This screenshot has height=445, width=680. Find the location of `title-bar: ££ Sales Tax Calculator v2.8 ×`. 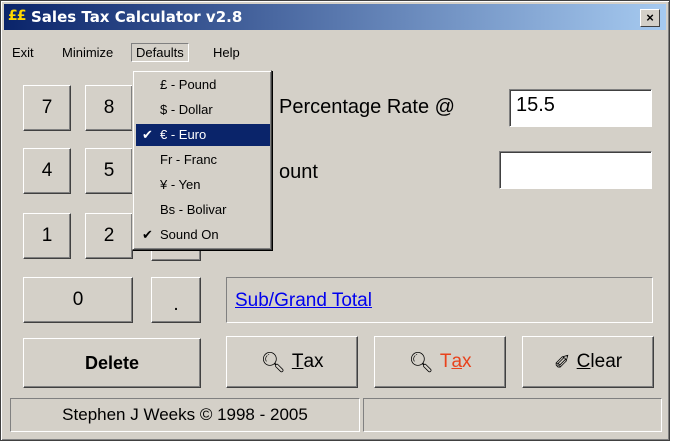

title-bar: ££ Sales Tax Calculator v2.8 × is located at coordinates (335, 17).